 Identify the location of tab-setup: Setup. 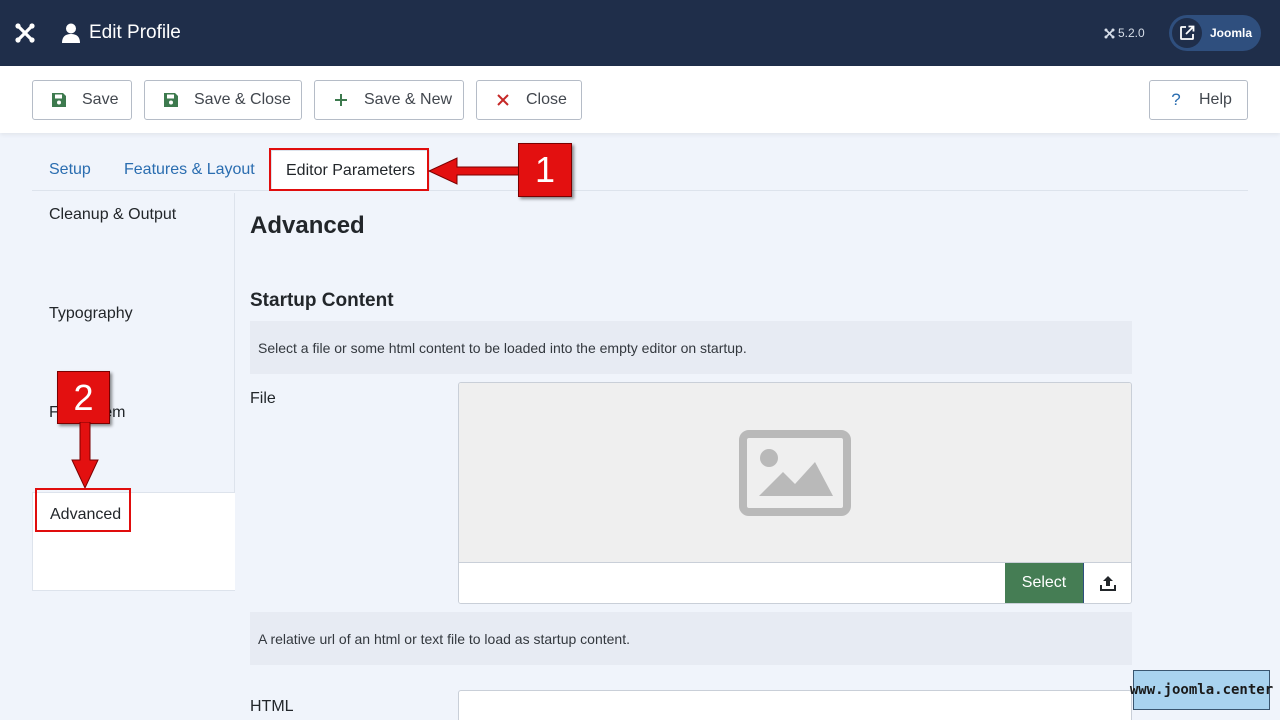
(70, 170).